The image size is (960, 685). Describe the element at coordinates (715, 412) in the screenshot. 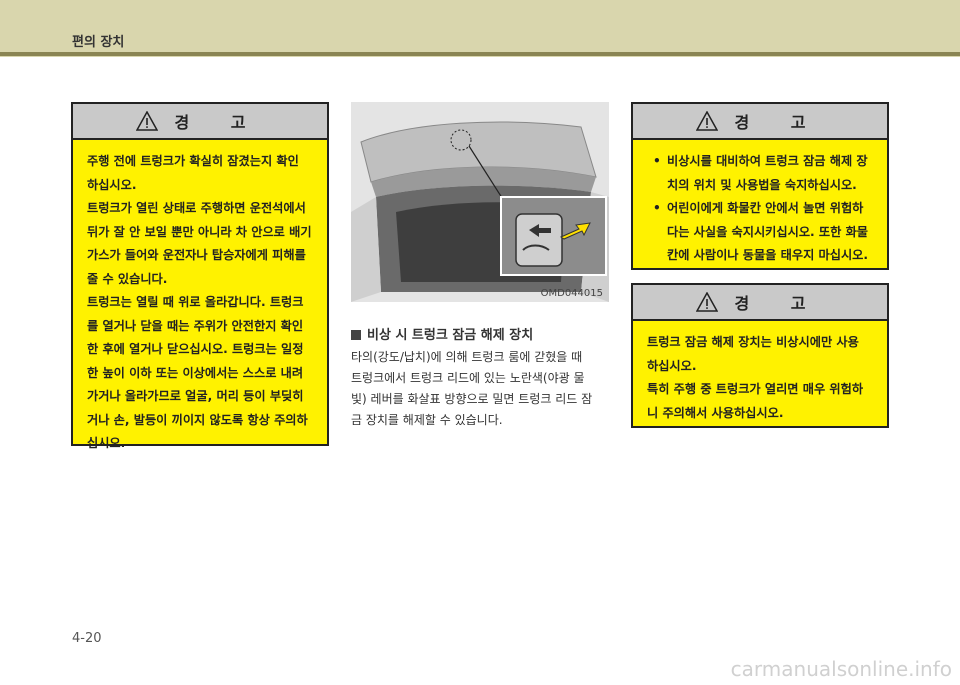

I see `warning-line: 니 주의해서 사용하십시오.` at that location.